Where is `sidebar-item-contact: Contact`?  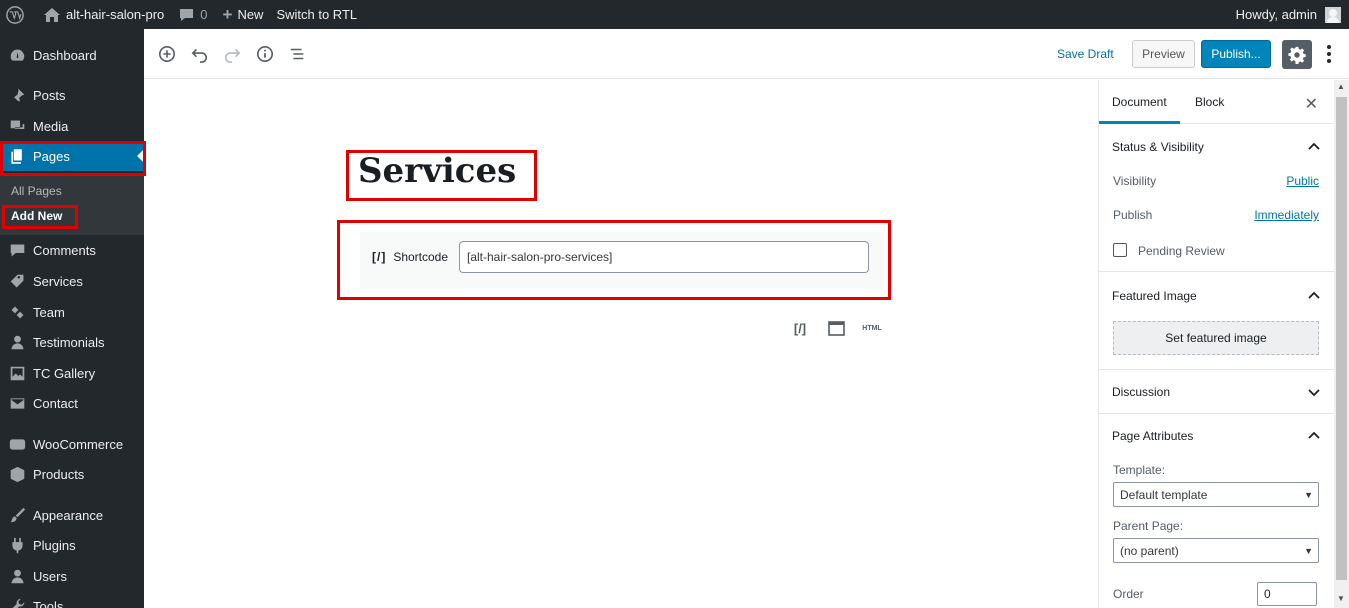
sidebar-item-contact: Contact is located at coordinates (72, 403).